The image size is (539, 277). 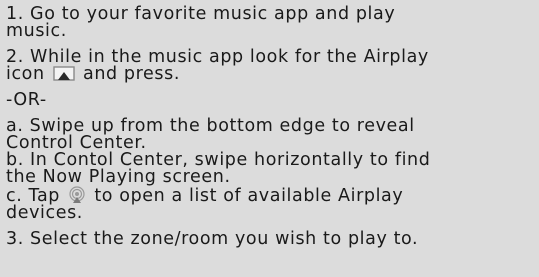 I want to click on step-c-line-2: devices., so click(x=44, y=213).